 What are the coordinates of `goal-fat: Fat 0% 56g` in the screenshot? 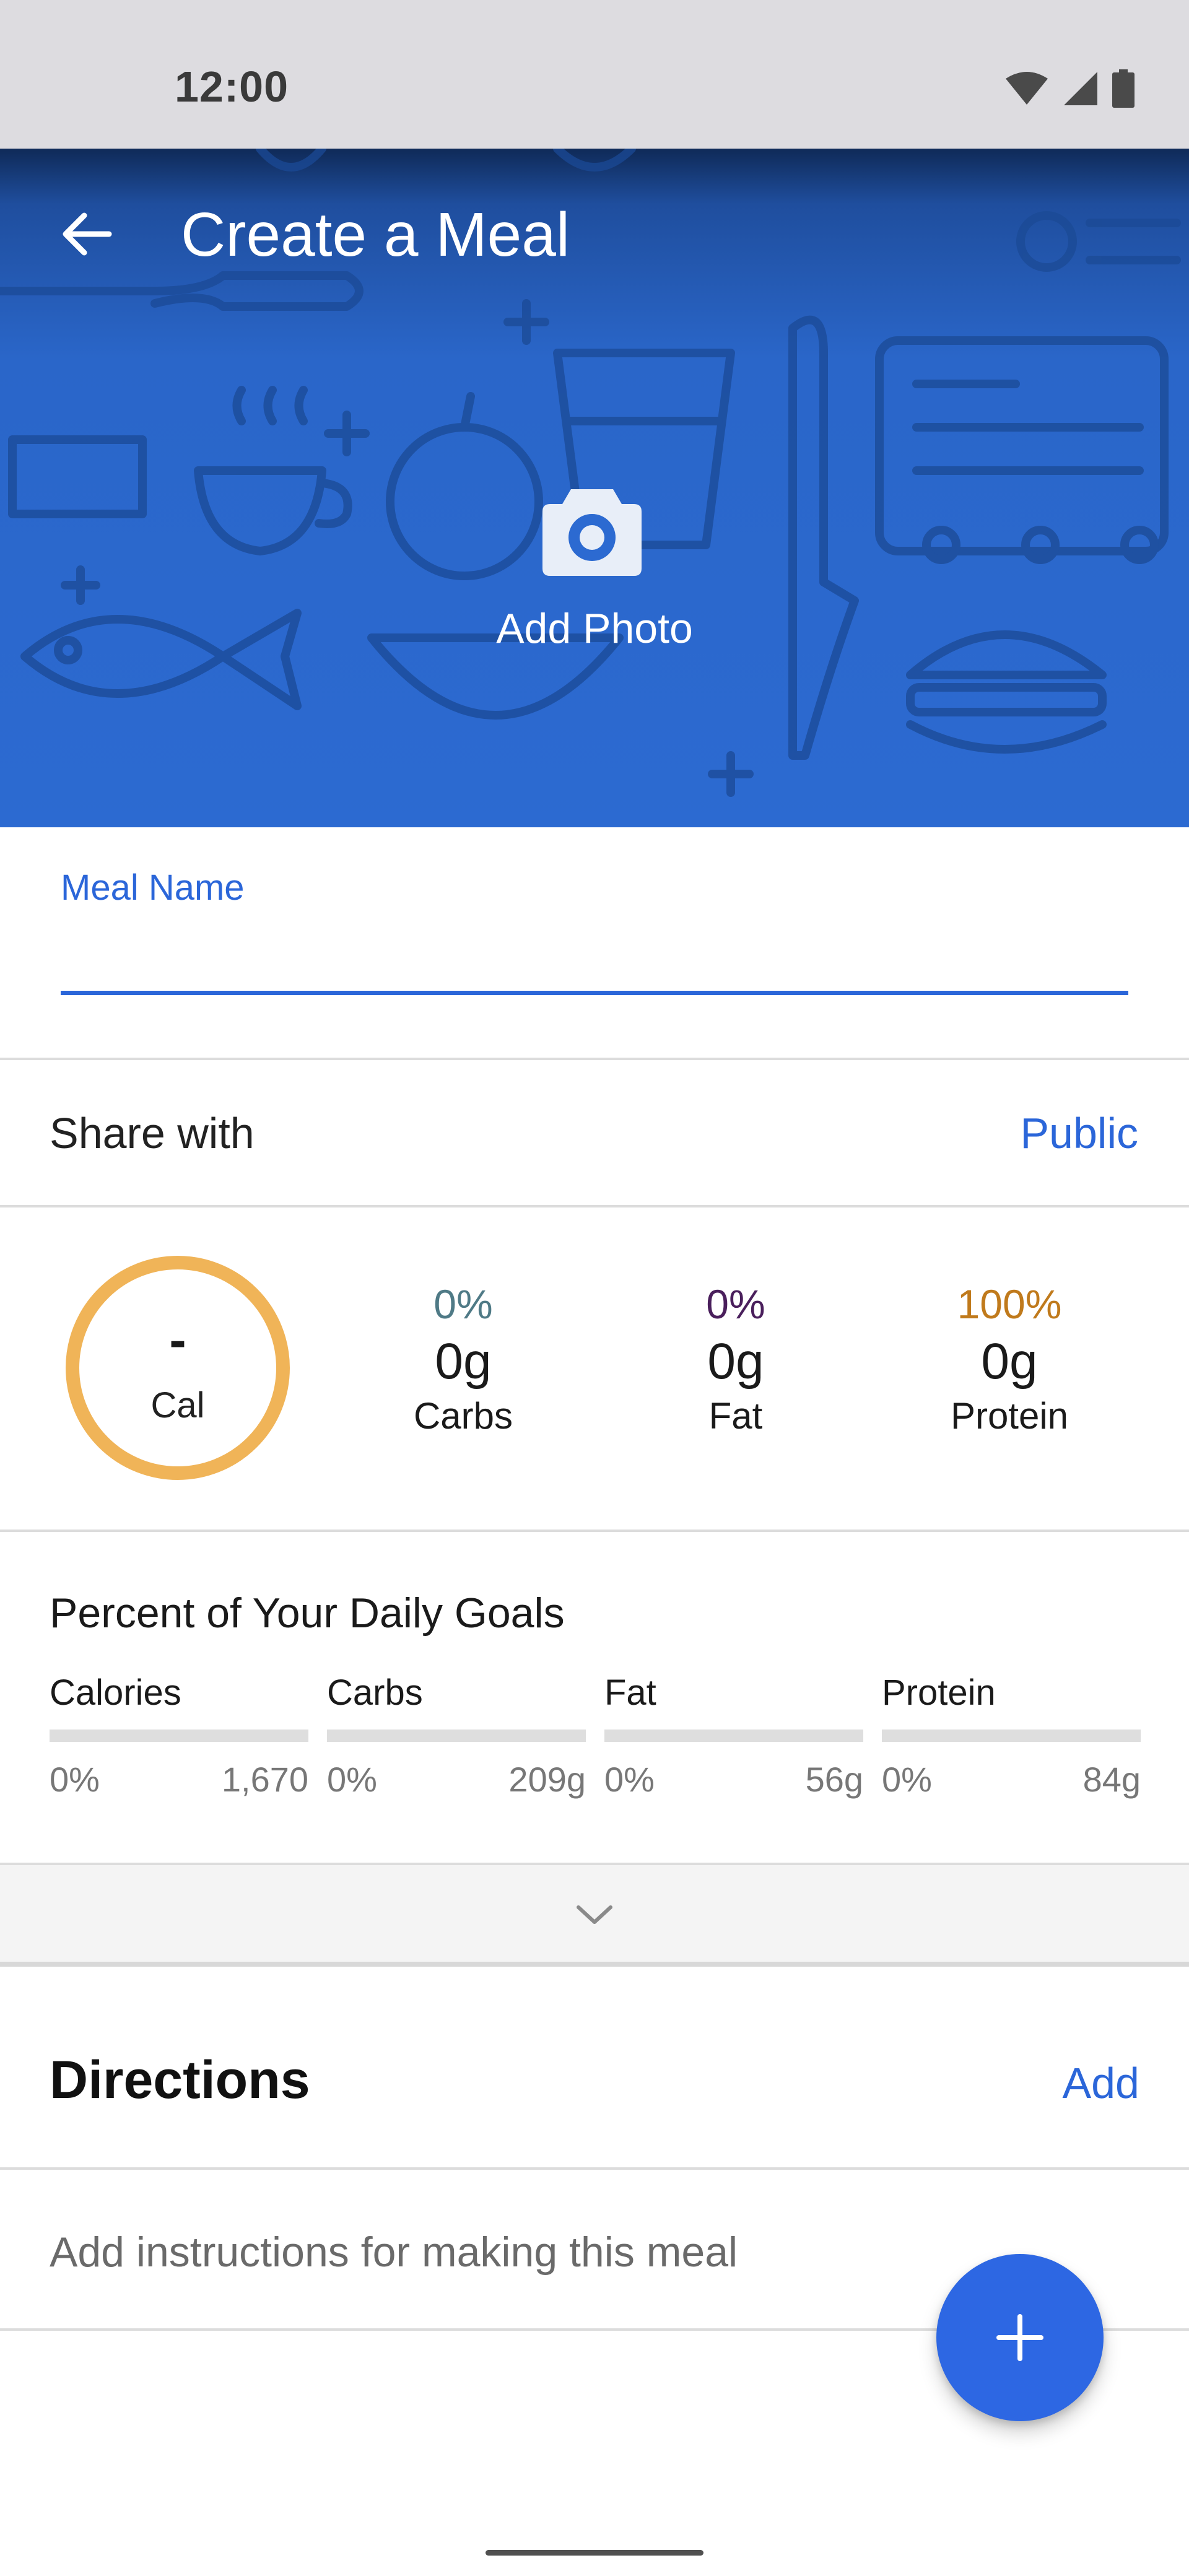 It's located at (733, 1735).